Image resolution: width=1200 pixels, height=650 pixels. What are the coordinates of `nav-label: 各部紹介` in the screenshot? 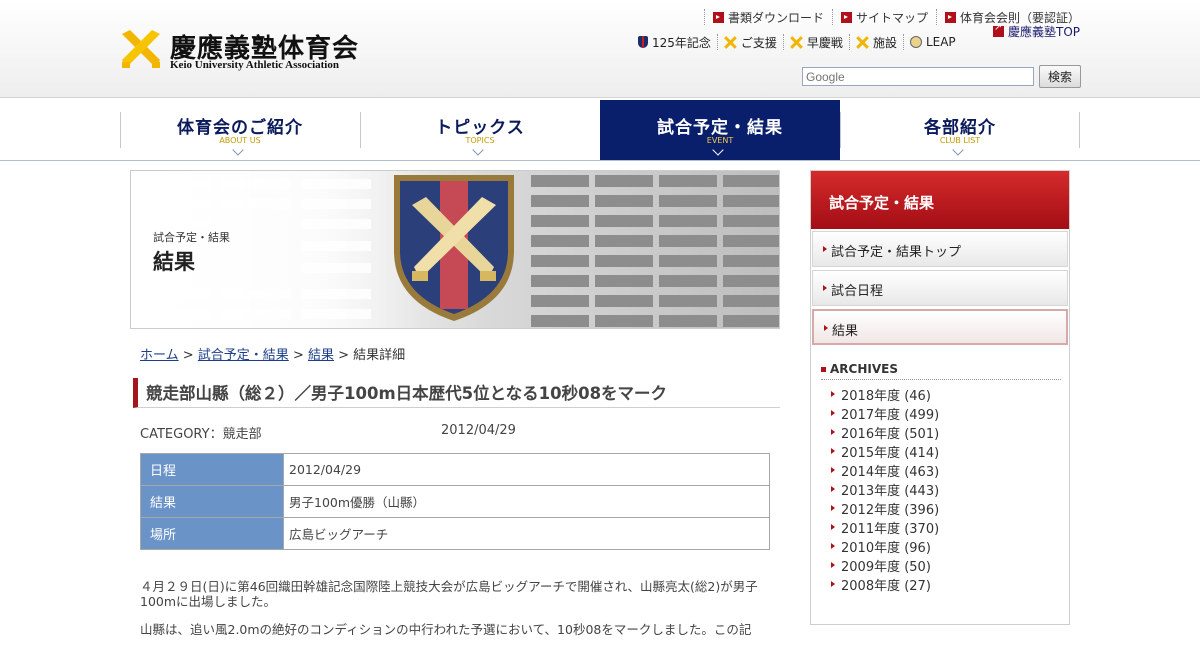 It's located at (960, 128).